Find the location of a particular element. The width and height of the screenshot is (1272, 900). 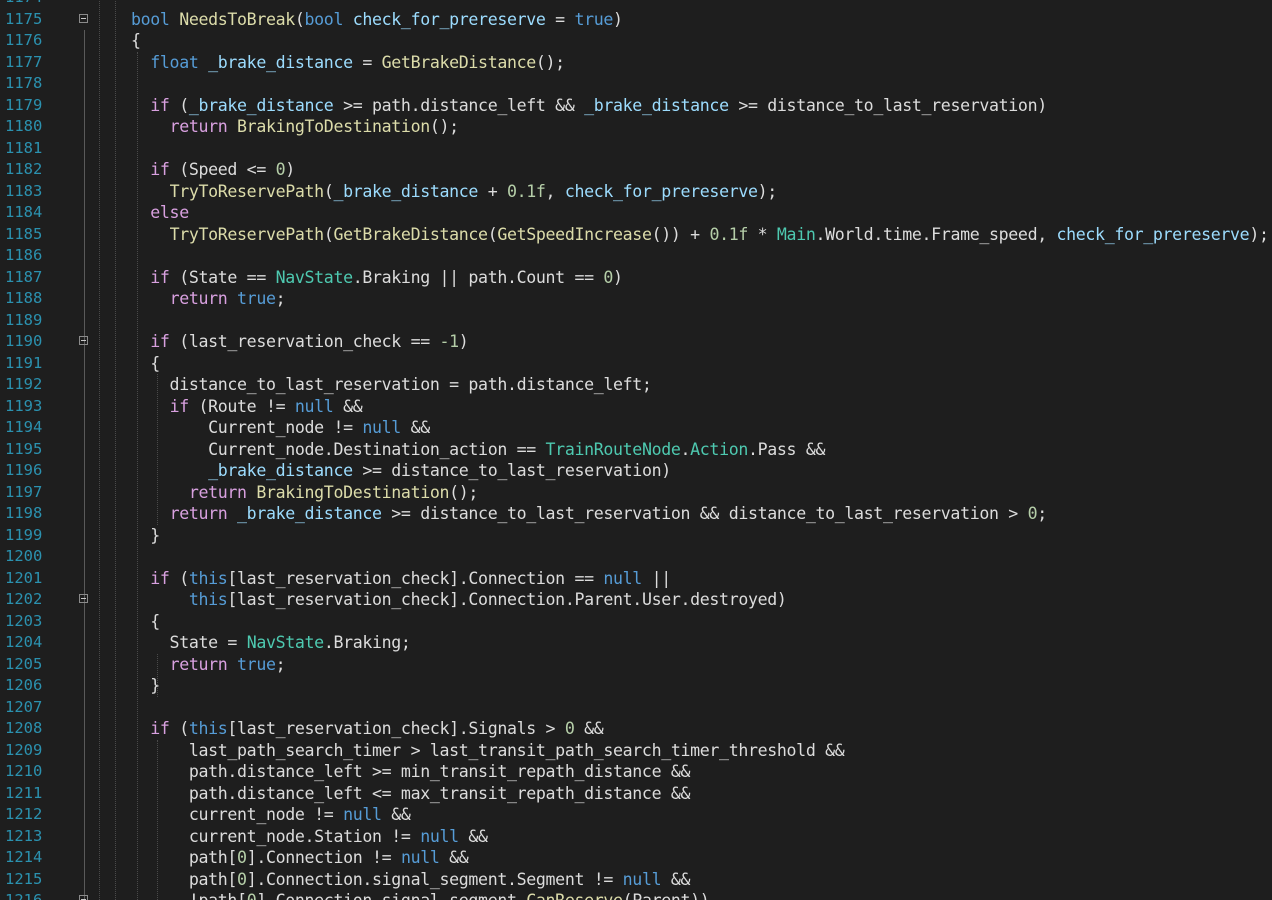

line-number: 1200 is located at coordinates (24, 556).